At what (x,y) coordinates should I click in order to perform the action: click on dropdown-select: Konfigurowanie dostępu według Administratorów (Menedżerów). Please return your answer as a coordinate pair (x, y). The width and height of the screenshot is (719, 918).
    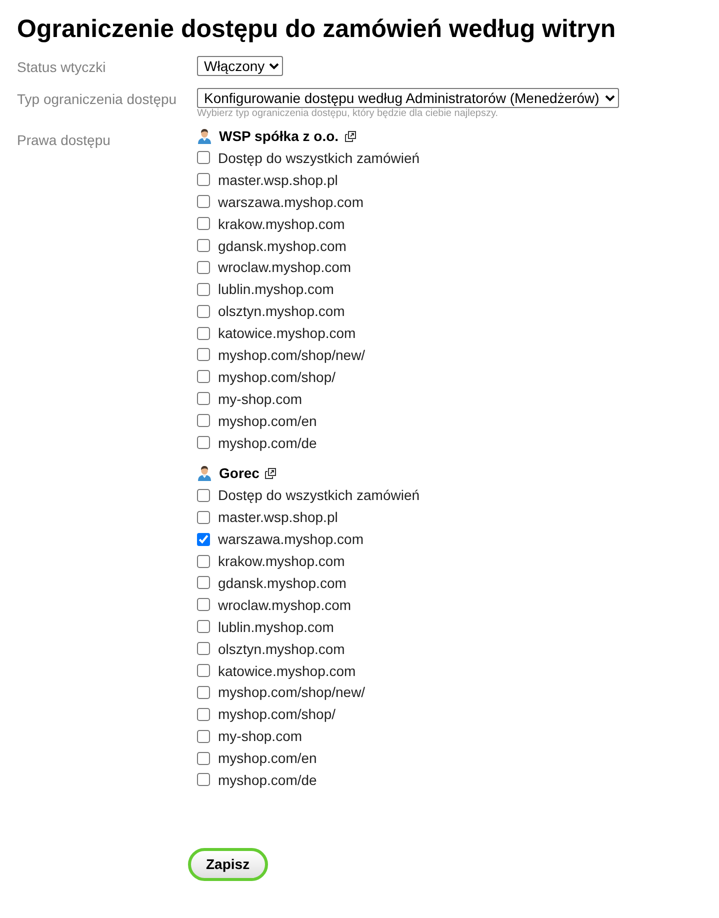
    Looking at the image, I should click on (408, 98).